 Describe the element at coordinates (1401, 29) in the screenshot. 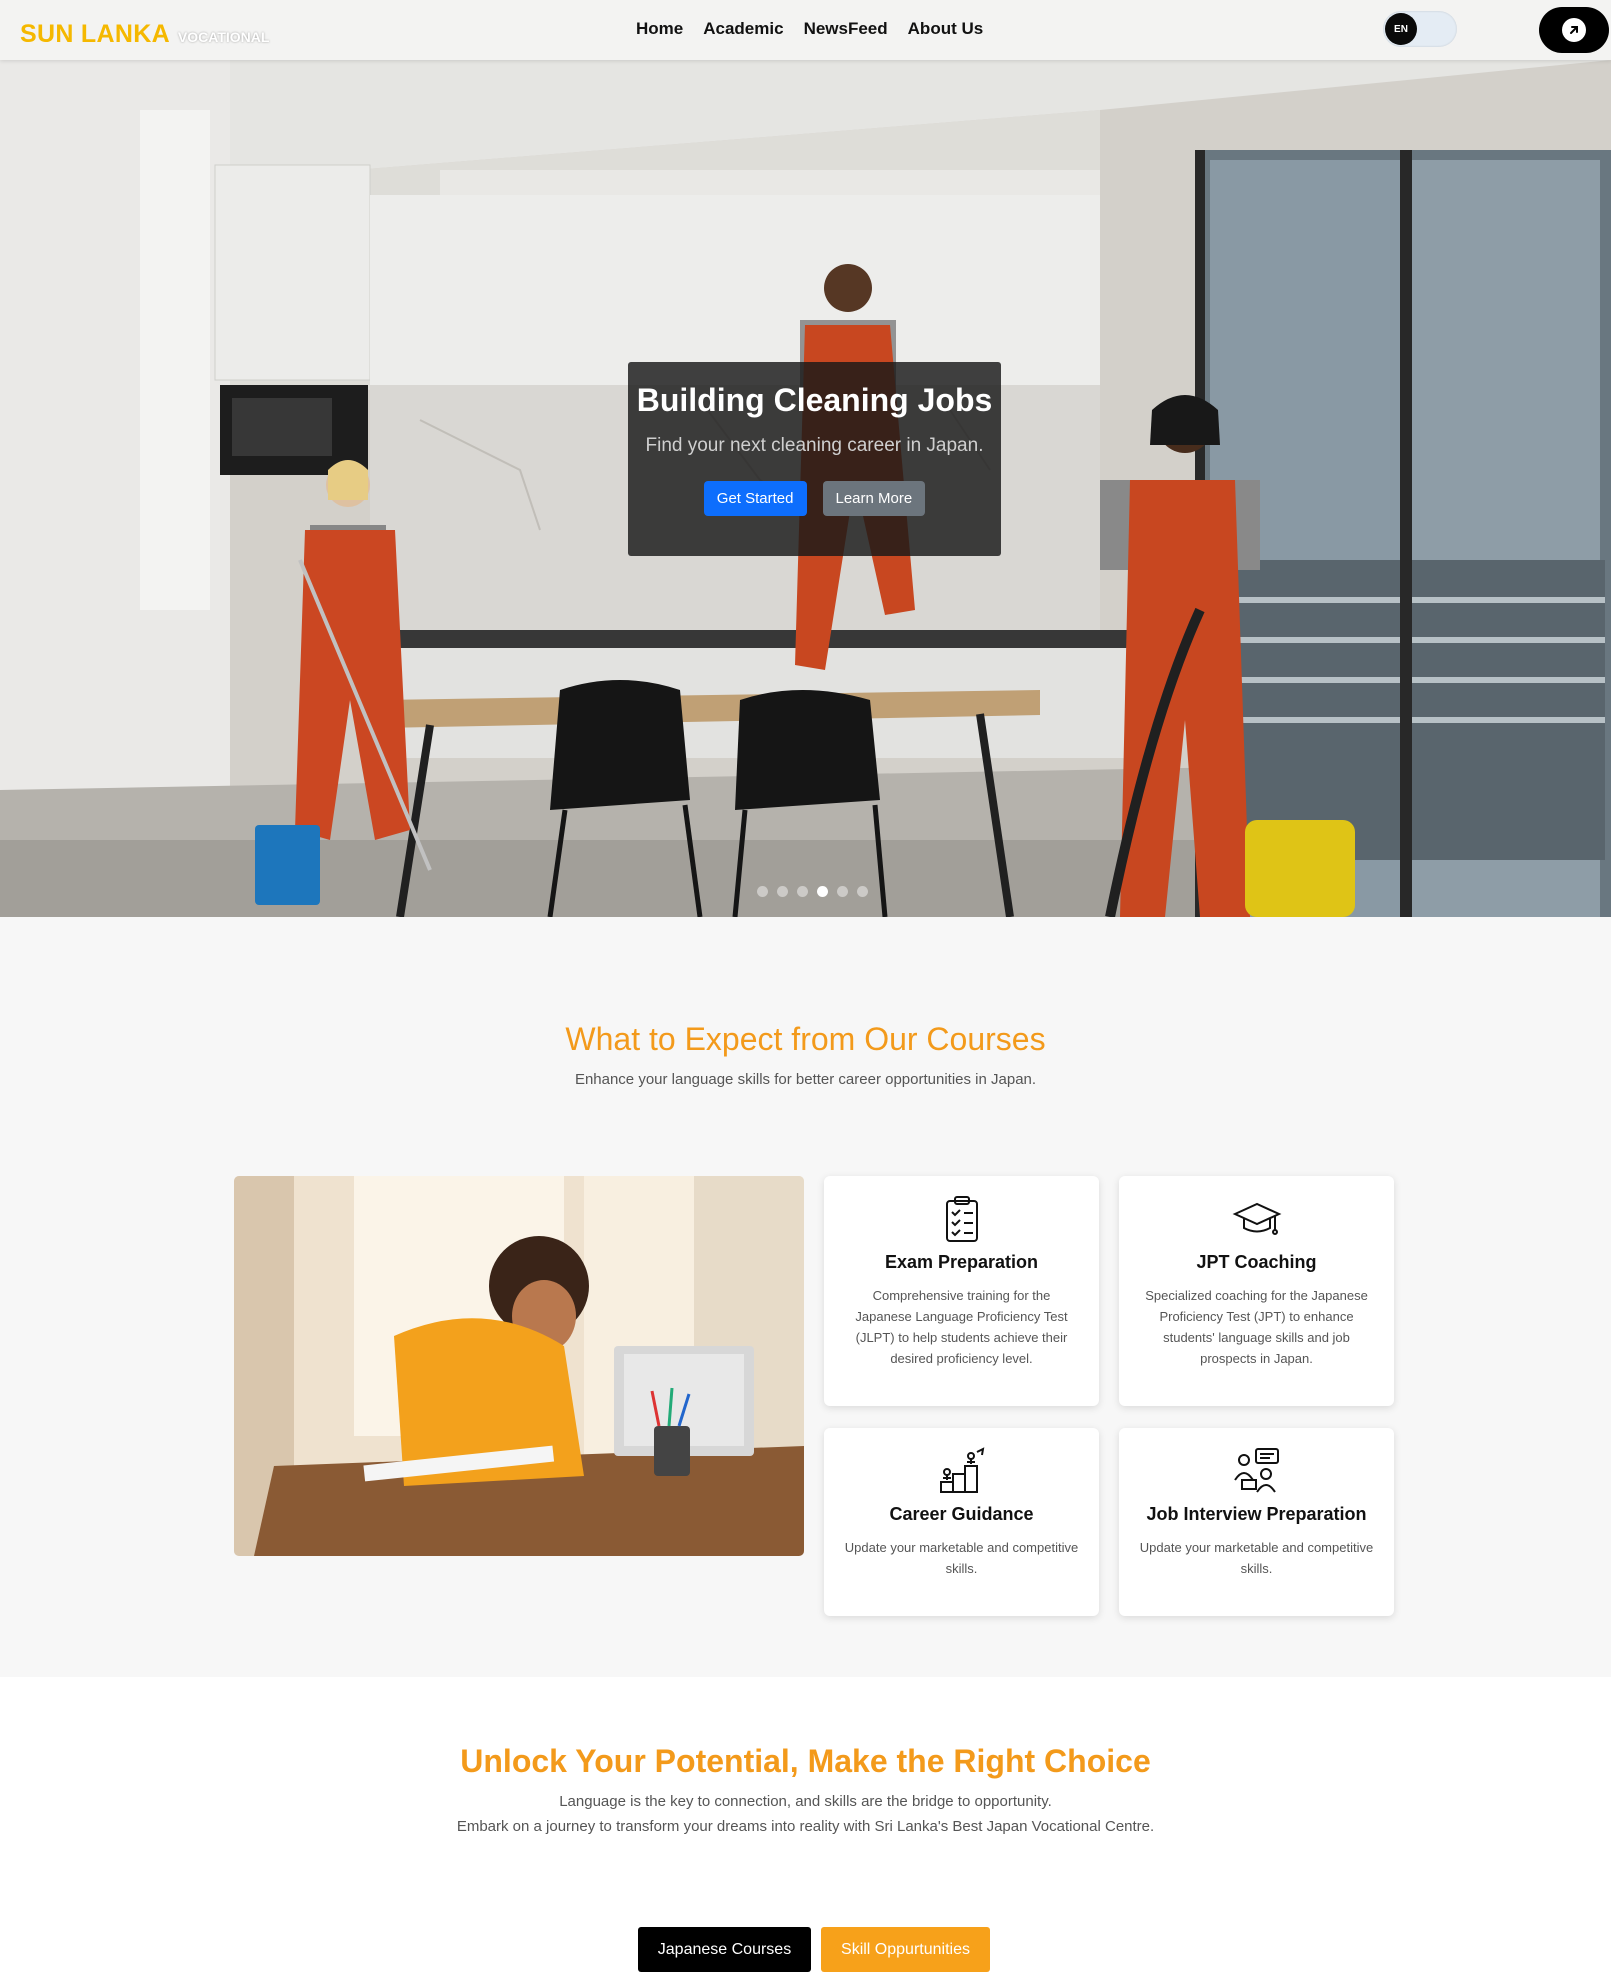

I see `language-toggle-knob: EN` at that location.